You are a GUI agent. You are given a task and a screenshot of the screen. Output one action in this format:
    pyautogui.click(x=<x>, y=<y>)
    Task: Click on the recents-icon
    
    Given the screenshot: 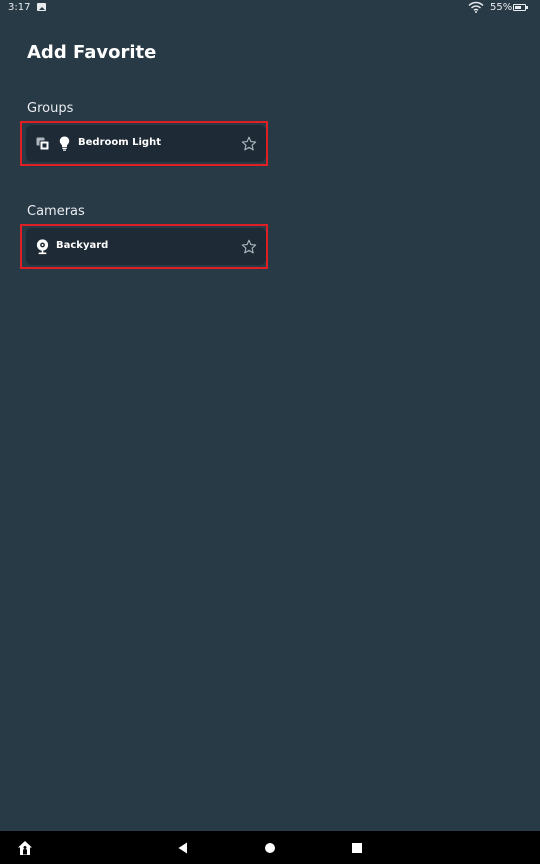 What is the action you would take?
    pyautogui.click(x=357, y=848)
    